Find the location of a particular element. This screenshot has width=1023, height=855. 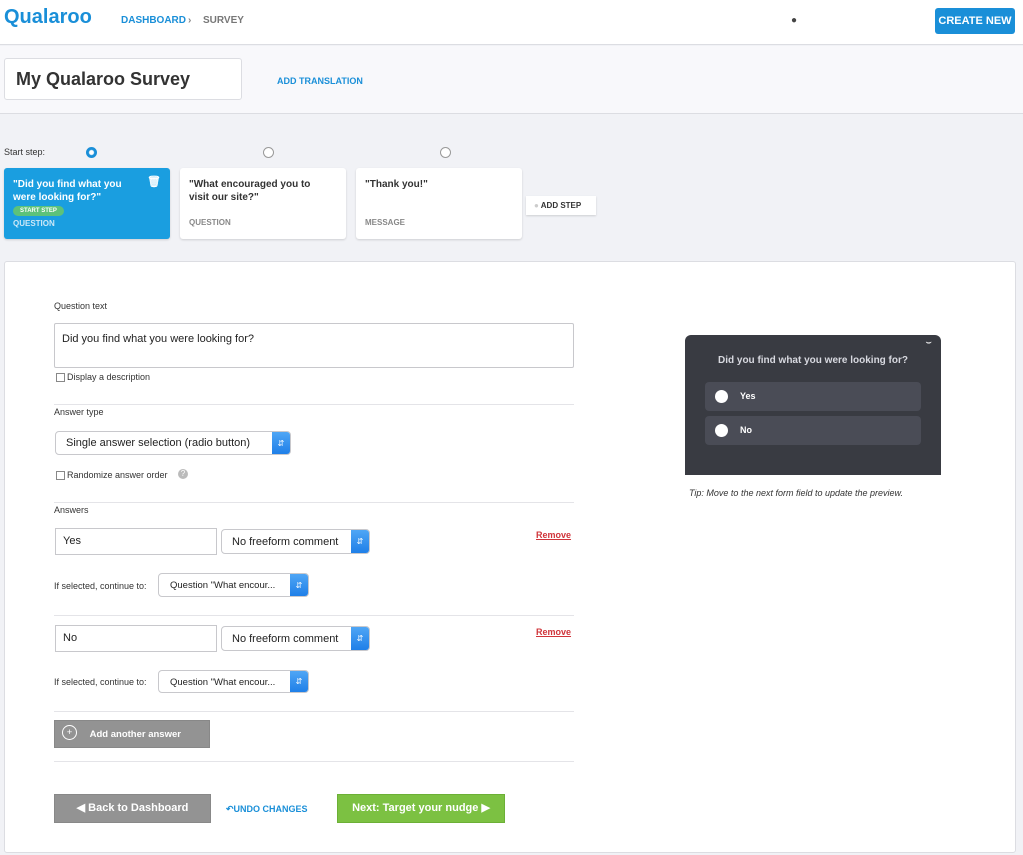

add-answer-label: Add another answer is located at coordinates (135, 734).